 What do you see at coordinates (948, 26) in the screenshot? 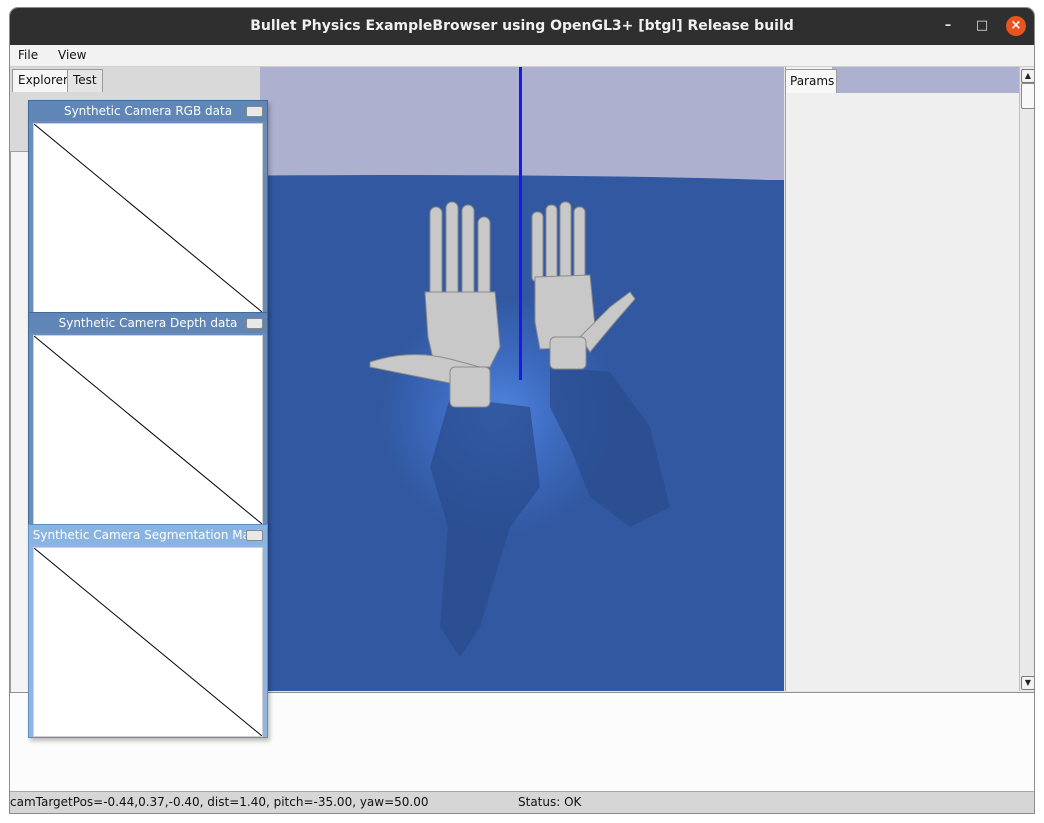
I see `minimize-button: –` at bounding box center [948, 26].